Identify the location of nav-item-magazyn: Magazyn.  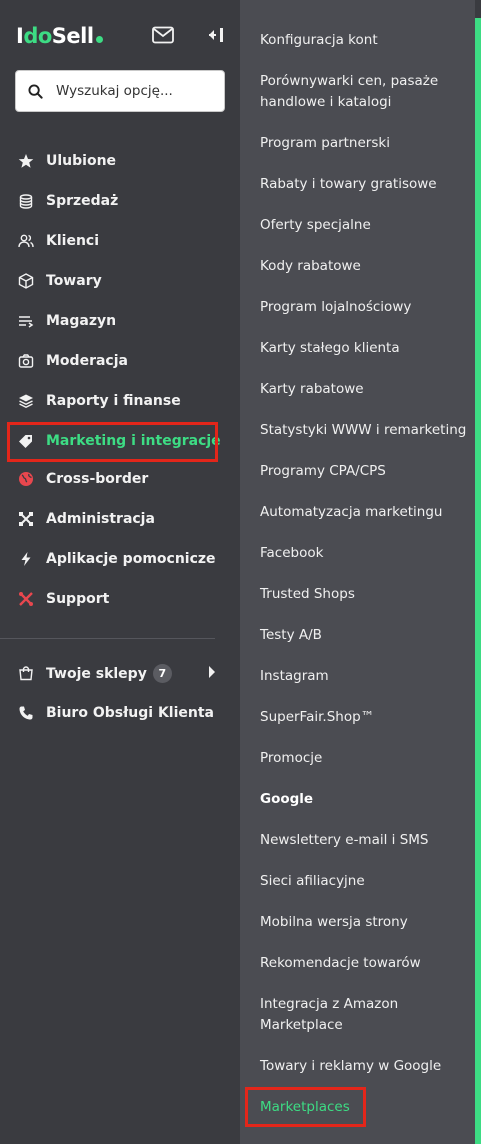
(120, 321).